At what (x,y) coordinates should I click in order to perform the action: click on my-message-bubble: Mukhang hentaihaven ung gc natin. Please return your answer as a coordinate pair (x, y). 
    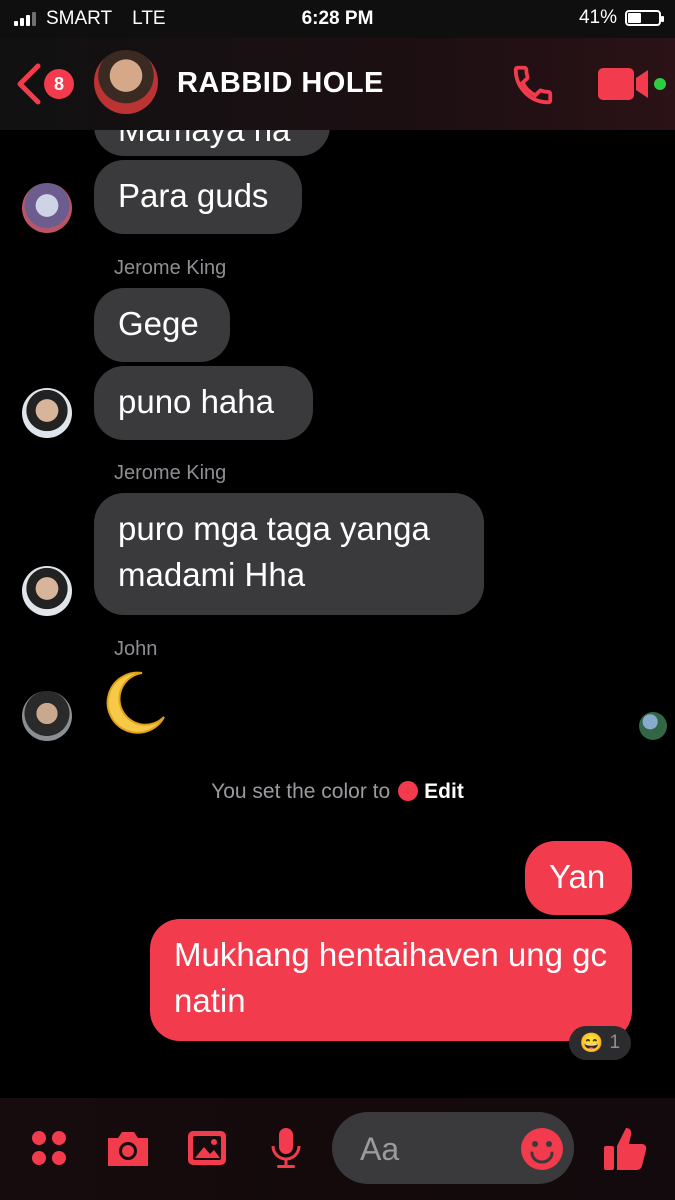
    Looking at the image, I should click on (391, 980).